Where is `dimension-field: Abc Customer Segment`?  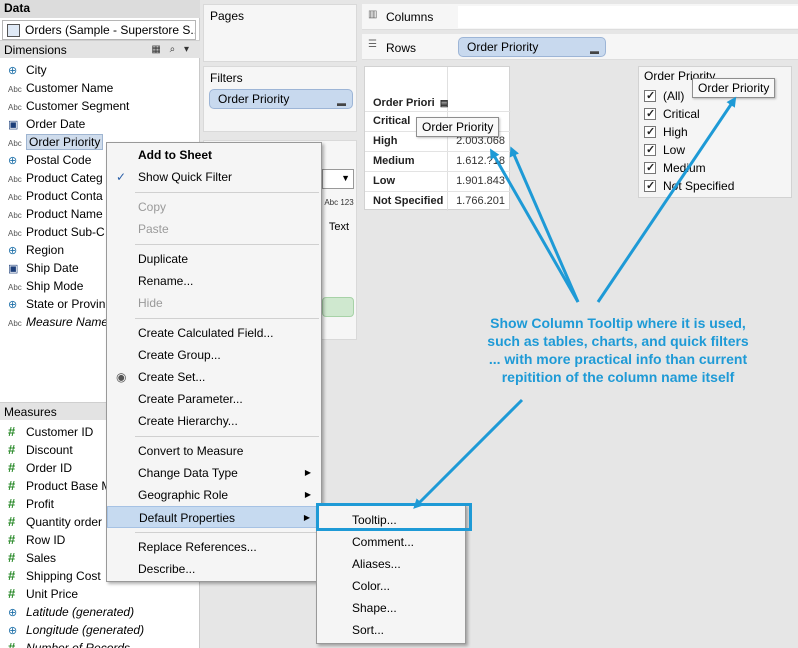
dimension-field: Abc Customer Segment is located at coordinates (68, 106).